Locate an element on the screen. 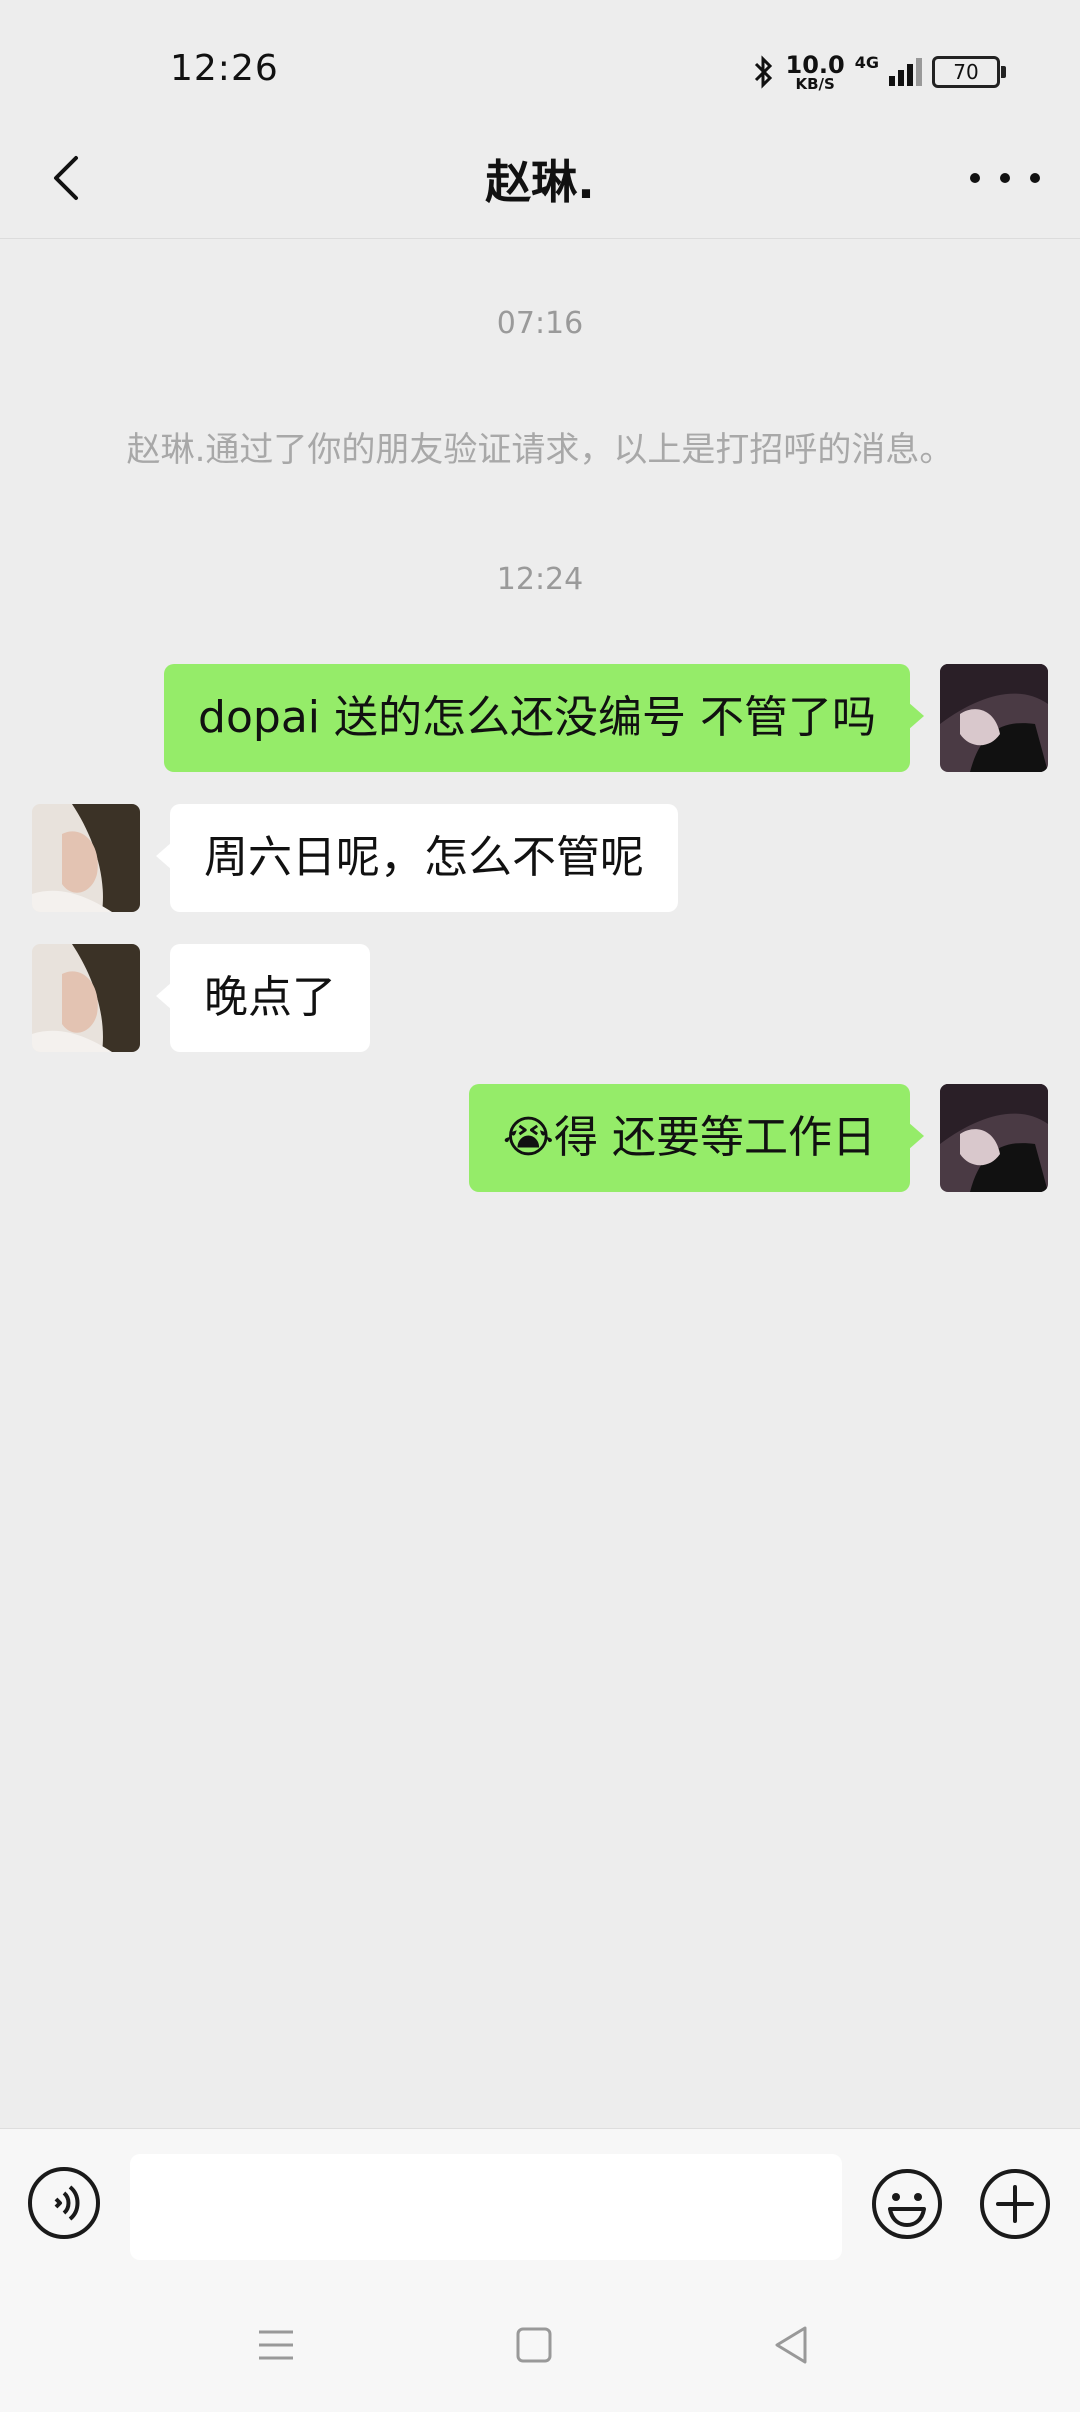 The height and width of the screenshot is (2412, 1080). more-button is located at coordinates (1005, 178).